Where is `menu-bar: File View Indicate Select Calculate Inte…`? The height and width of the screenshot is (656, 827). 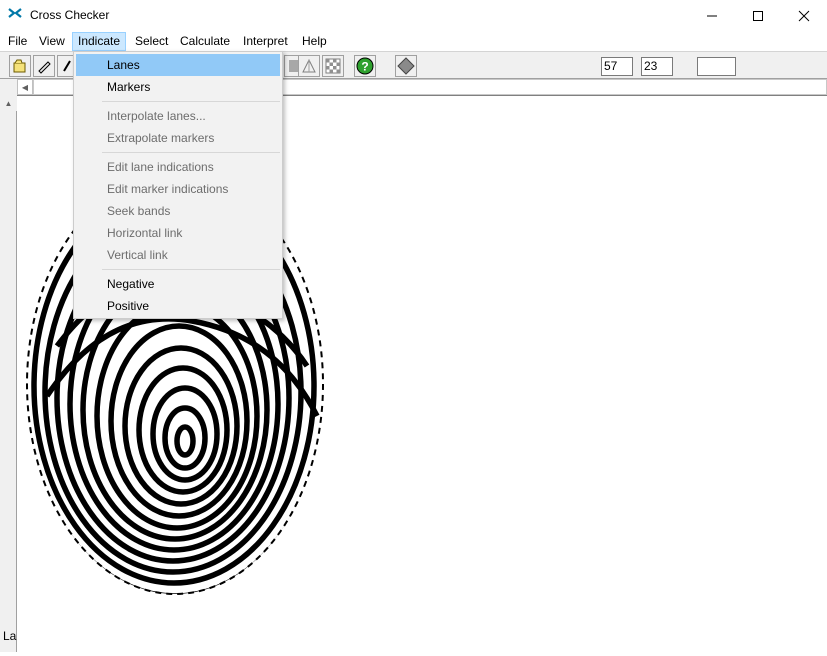 menu-bar: File View Indicate Select Calculate Inte… is located at coordinates (413, 41).